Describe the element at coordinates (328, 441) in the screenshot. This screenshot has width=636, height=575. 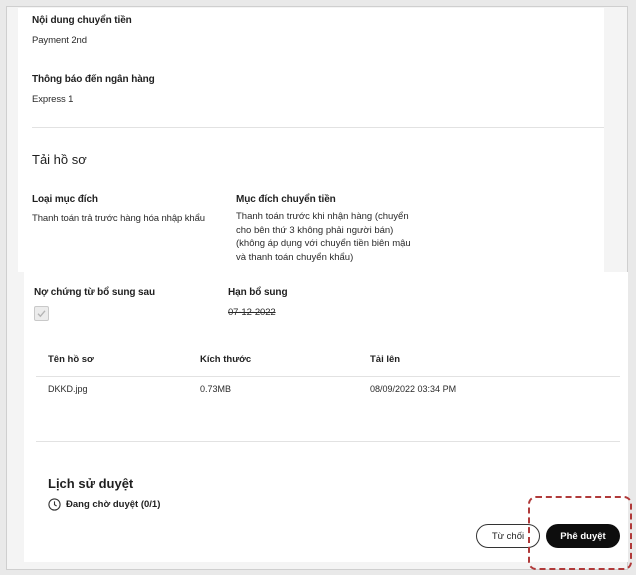
I see `table-bottom-divider` at that location.